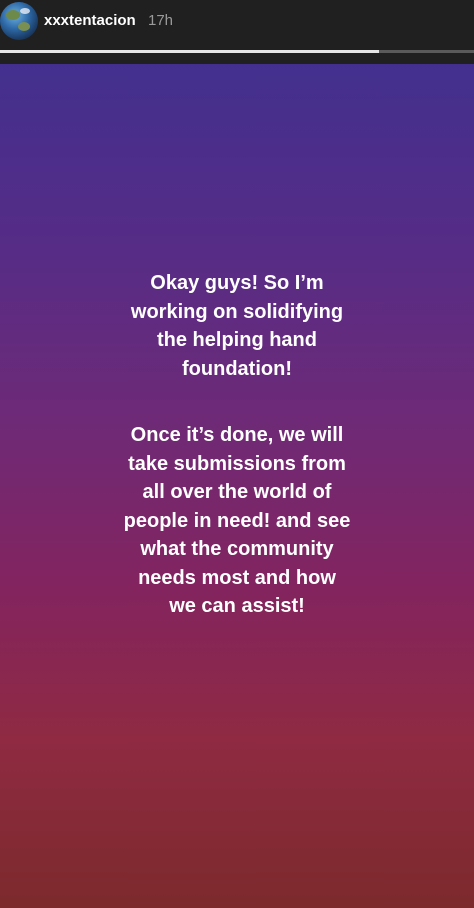  I want to click on story-text-line: what the community, so click(237, 549).